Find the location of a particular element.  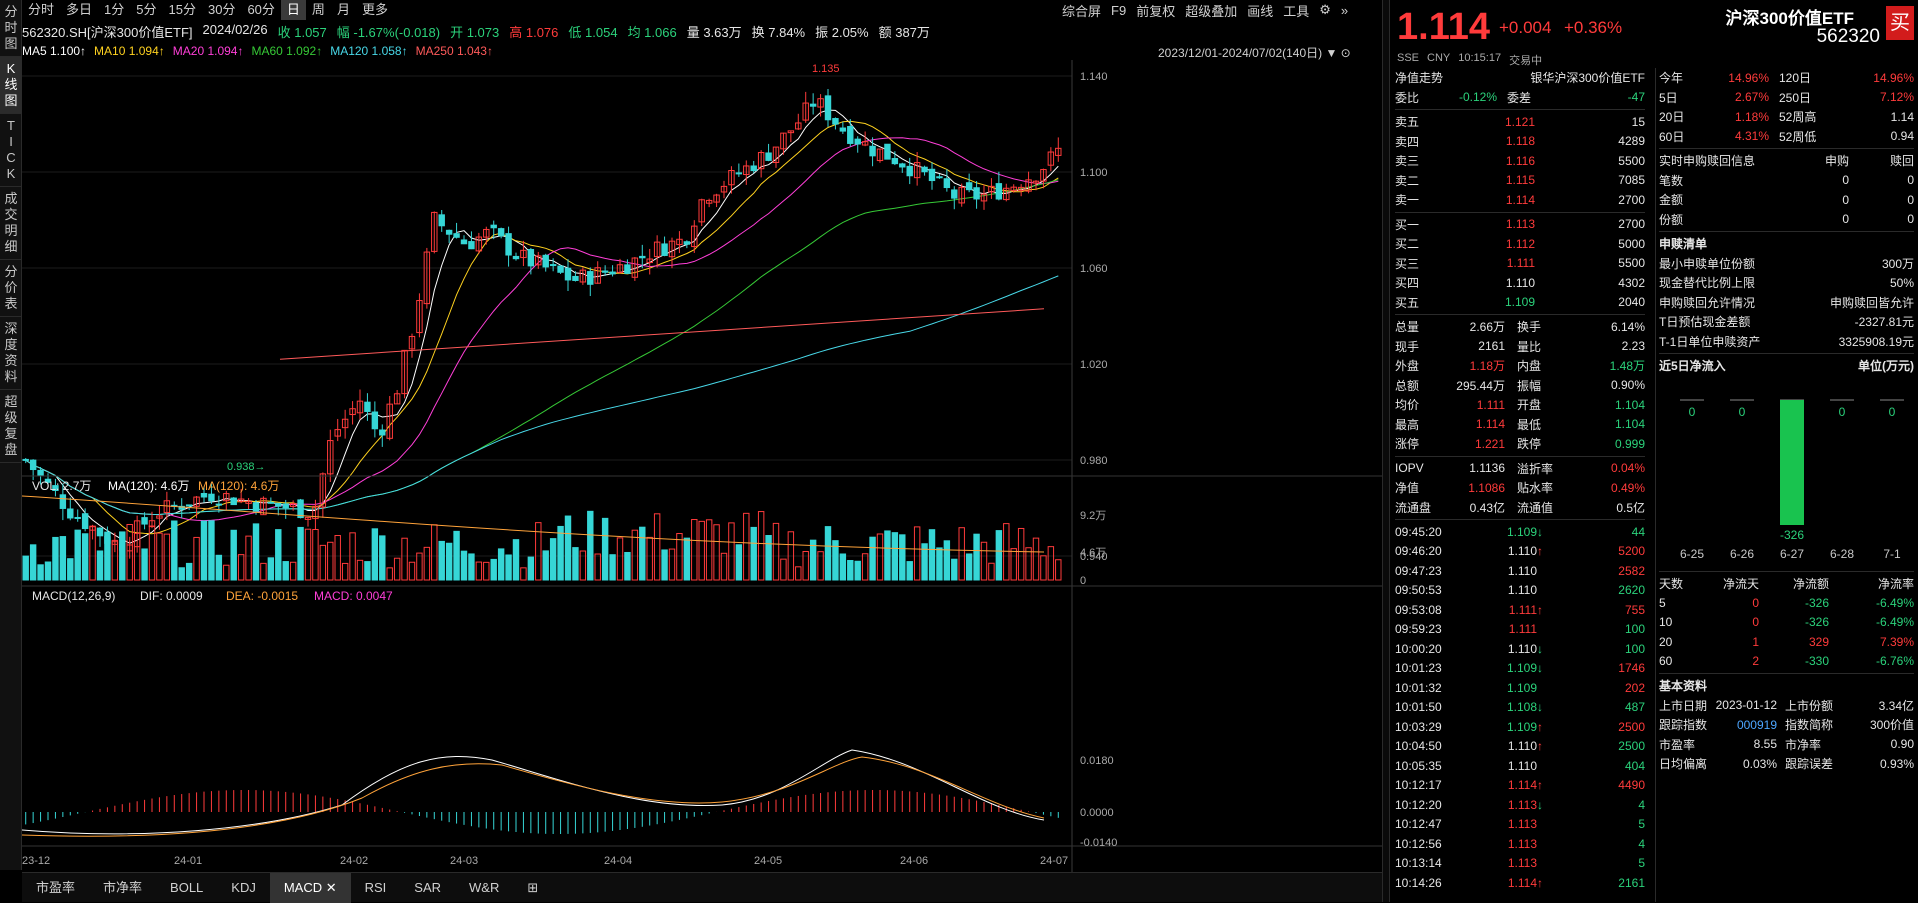

tool-3: 超级叠加 is located at coordinates (1211, 10).